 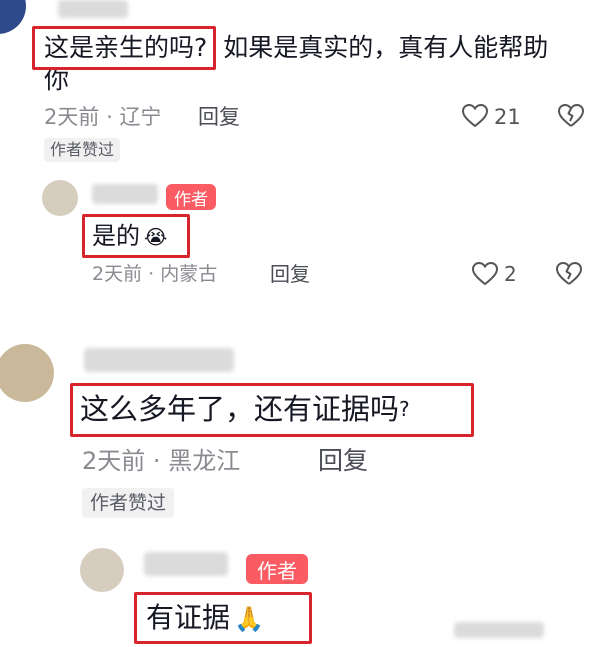 What do you see at coordinates (386, 47) in the screenshot?
I see `comment-text-rest: 如果是真实的，真有人能帮助` at bounding box center [386, 47].